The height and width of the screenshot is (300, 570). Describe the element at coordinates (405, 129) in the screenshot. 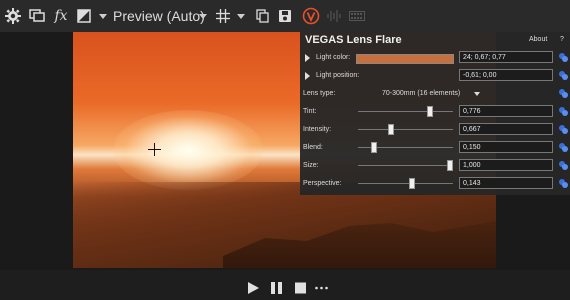

I see `intensity-slider-track` at that location.